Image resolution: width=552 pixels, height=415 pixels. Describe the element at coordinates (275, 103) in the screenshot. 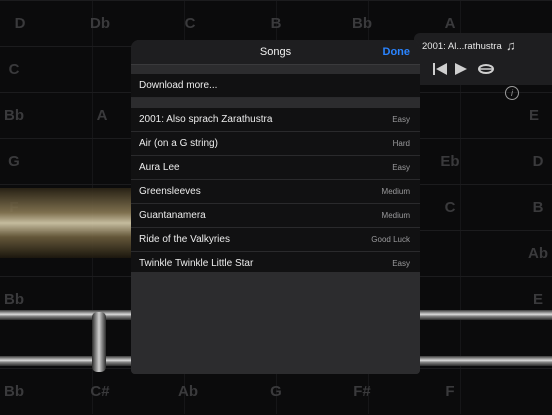

I see `section-gap` at that location.